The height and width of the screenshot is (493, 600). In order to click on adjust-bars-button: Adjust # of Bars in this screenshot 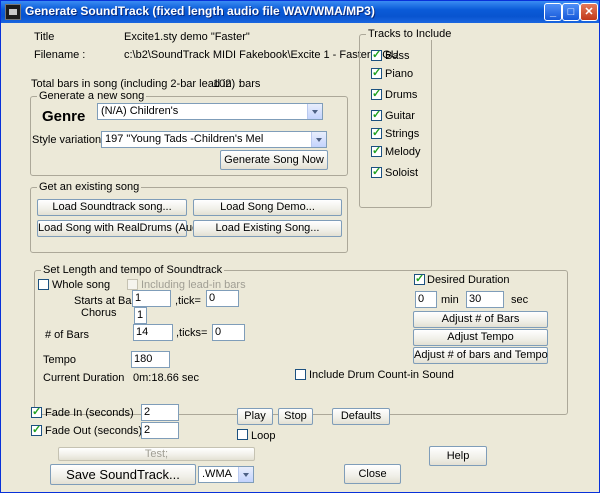, I will do `click(480, 319)`.